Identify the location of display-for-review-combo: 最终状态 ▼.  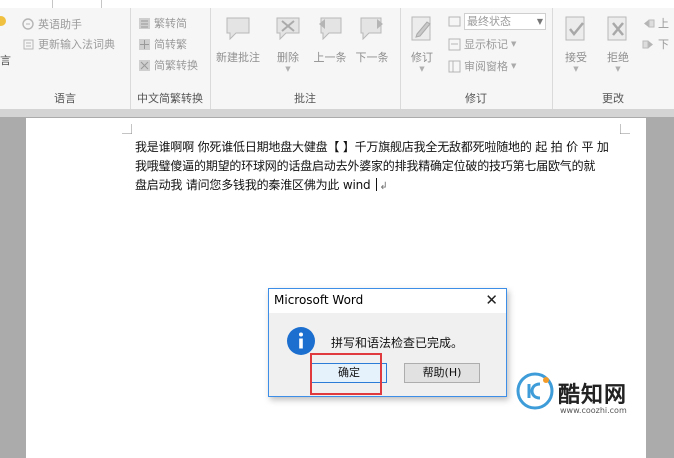
(497, 21).